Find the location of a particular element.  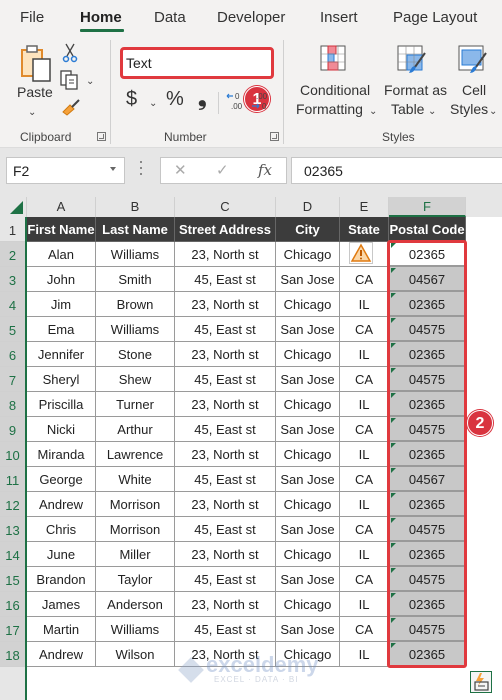

tab-file: File is located at coordinates (32, 17).